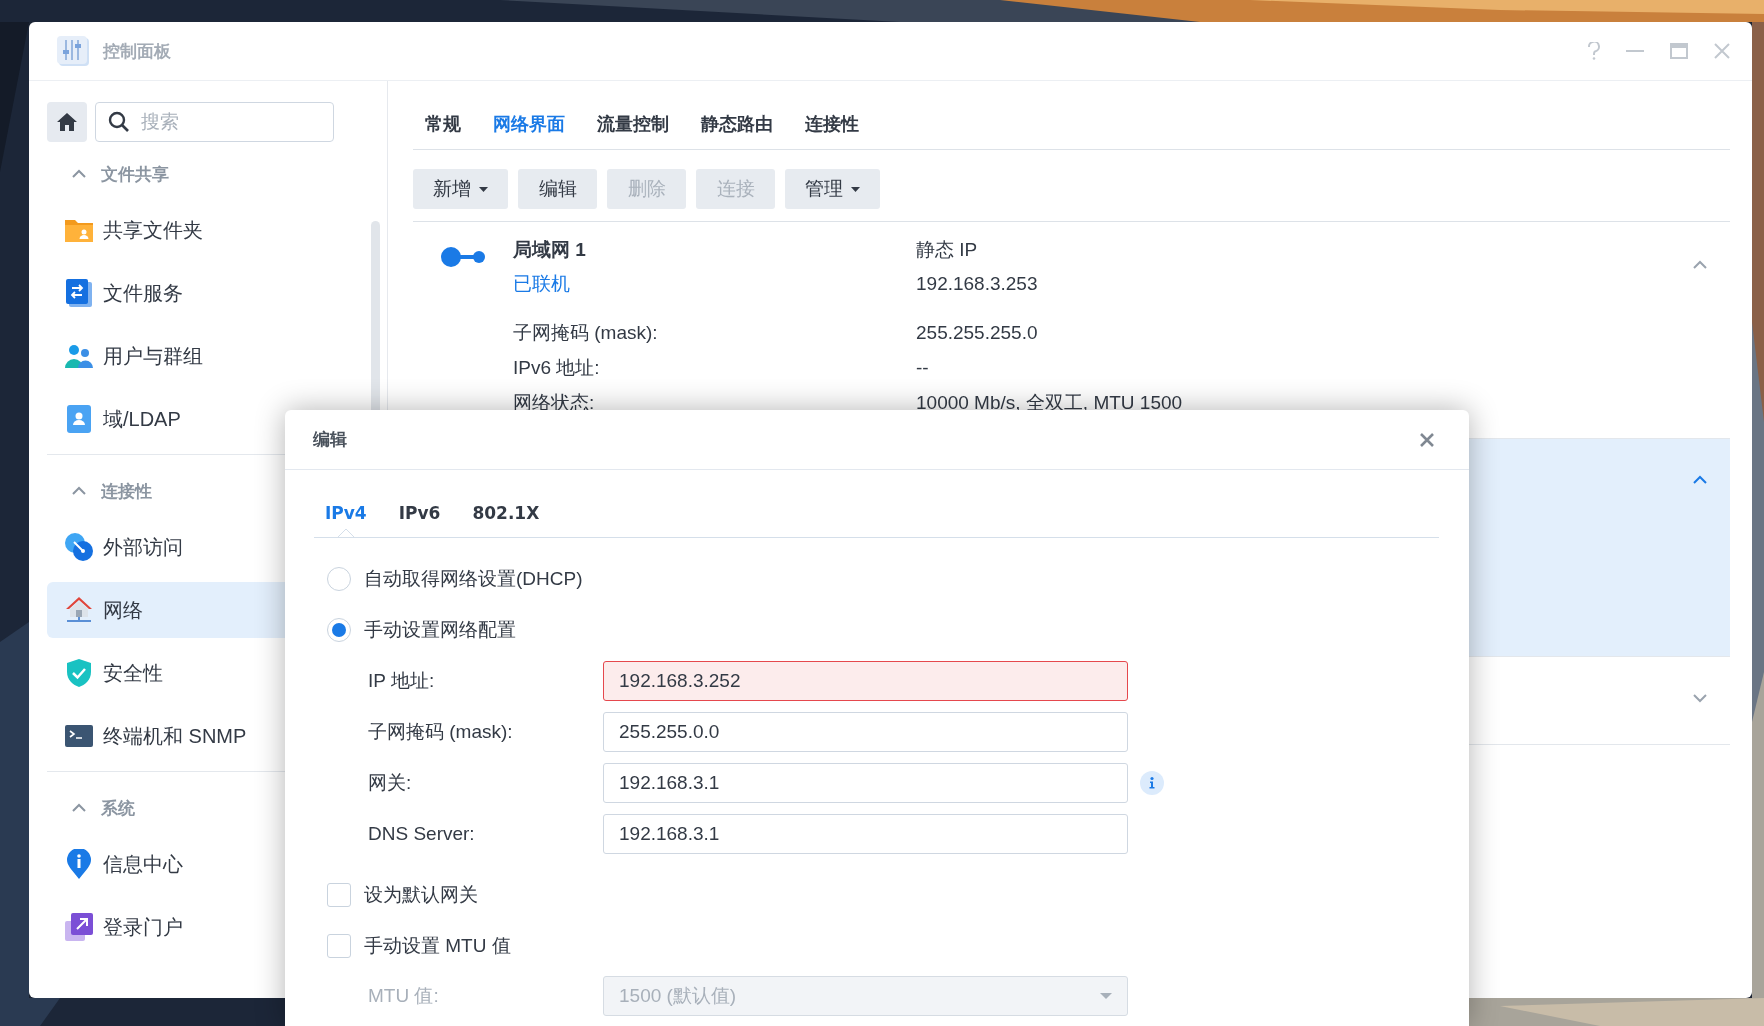 This screenshot has height=1026, width=1764. Describe the element at coordinates (205, 293) in the screenshot. I see `sidebar-item: 文件服务` at that location.